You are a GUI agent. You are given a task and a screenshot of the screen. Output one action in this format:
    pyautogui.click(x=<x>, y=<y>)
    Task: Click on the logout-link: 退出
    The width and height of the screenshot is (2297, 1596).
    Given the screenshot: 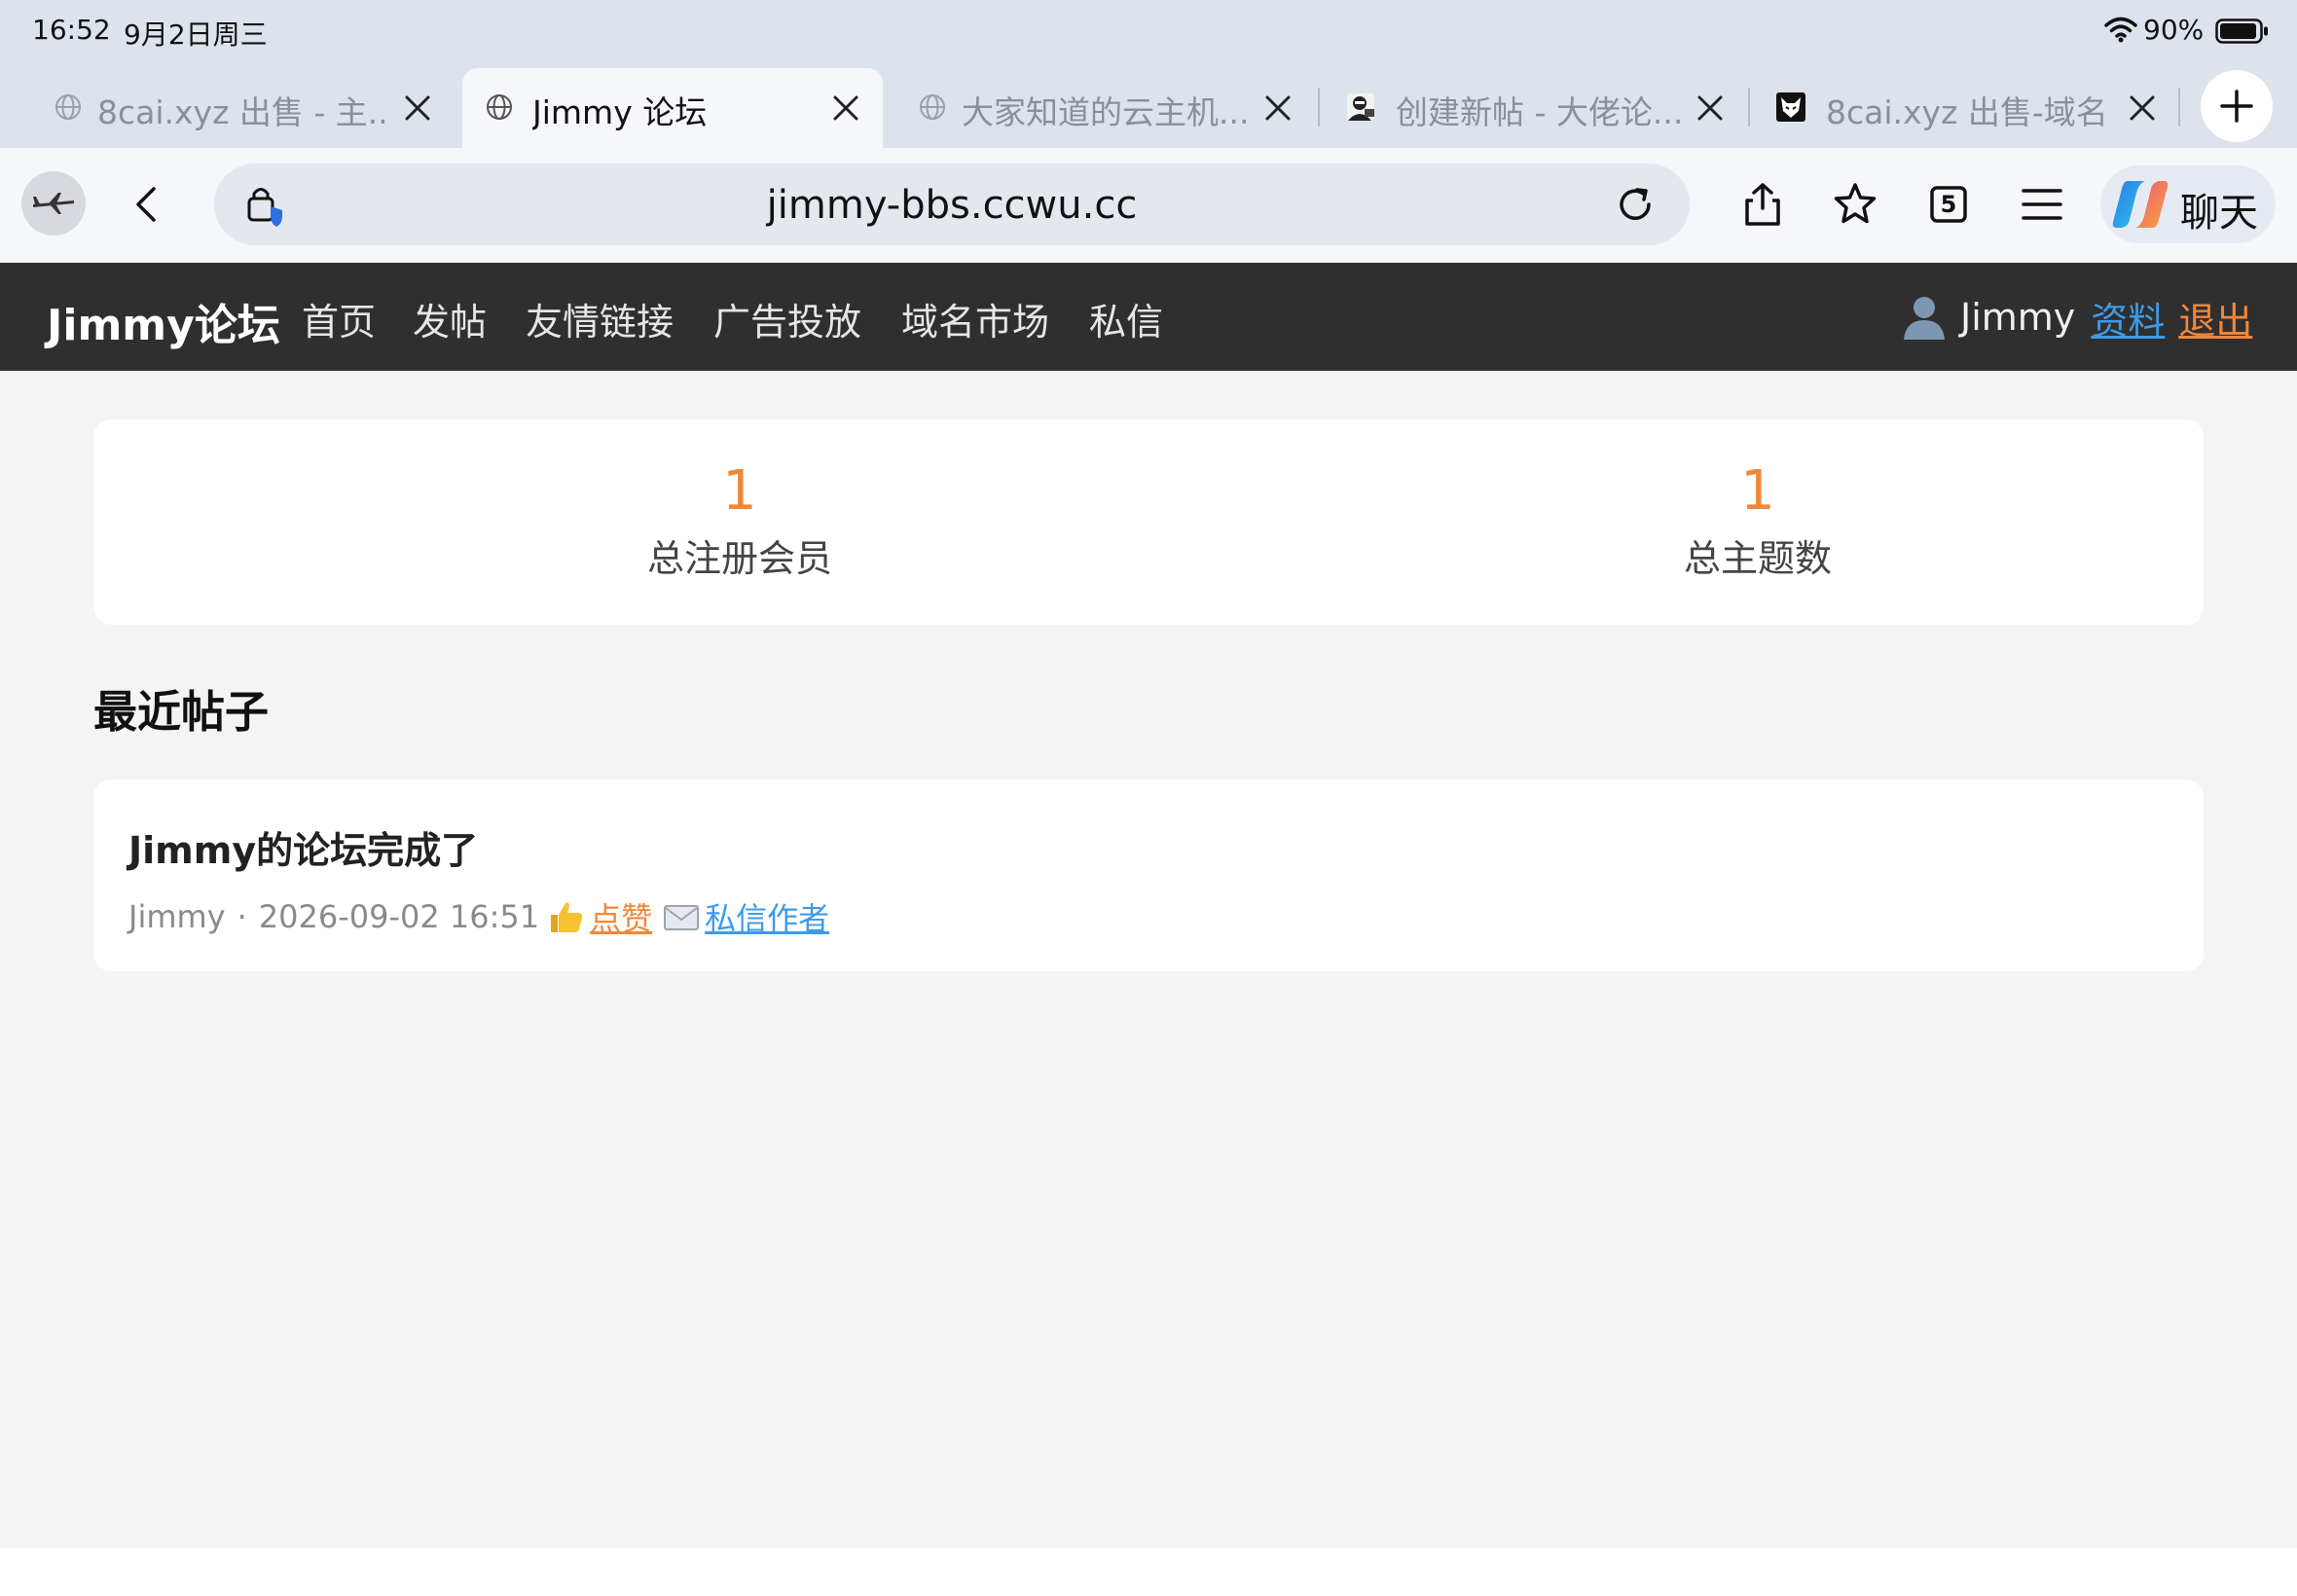 What is the action you would take?
    pyautogui.click(x=2215, y=318)
    